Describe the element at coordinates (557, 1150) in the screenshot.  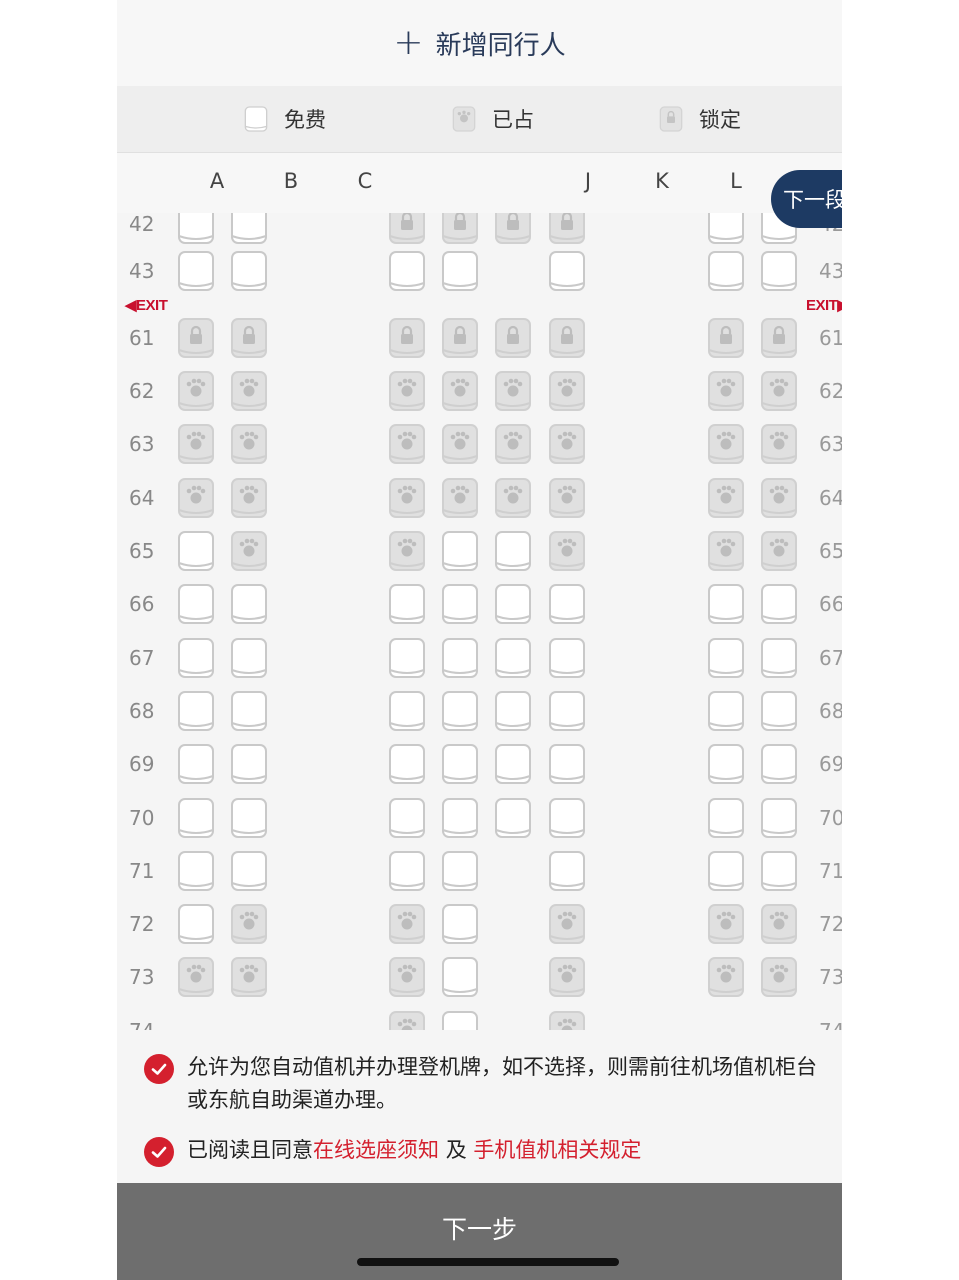
I see `mobile-checkin-rules-link: 手机值机相关规定` at that location.